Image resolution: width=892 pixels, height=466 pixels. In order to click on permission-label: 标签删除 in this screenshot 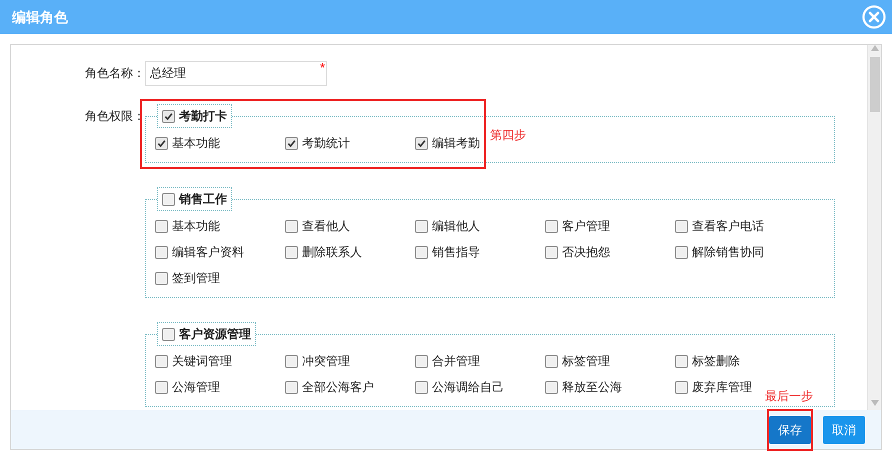, I will do `click(716, 361)`.